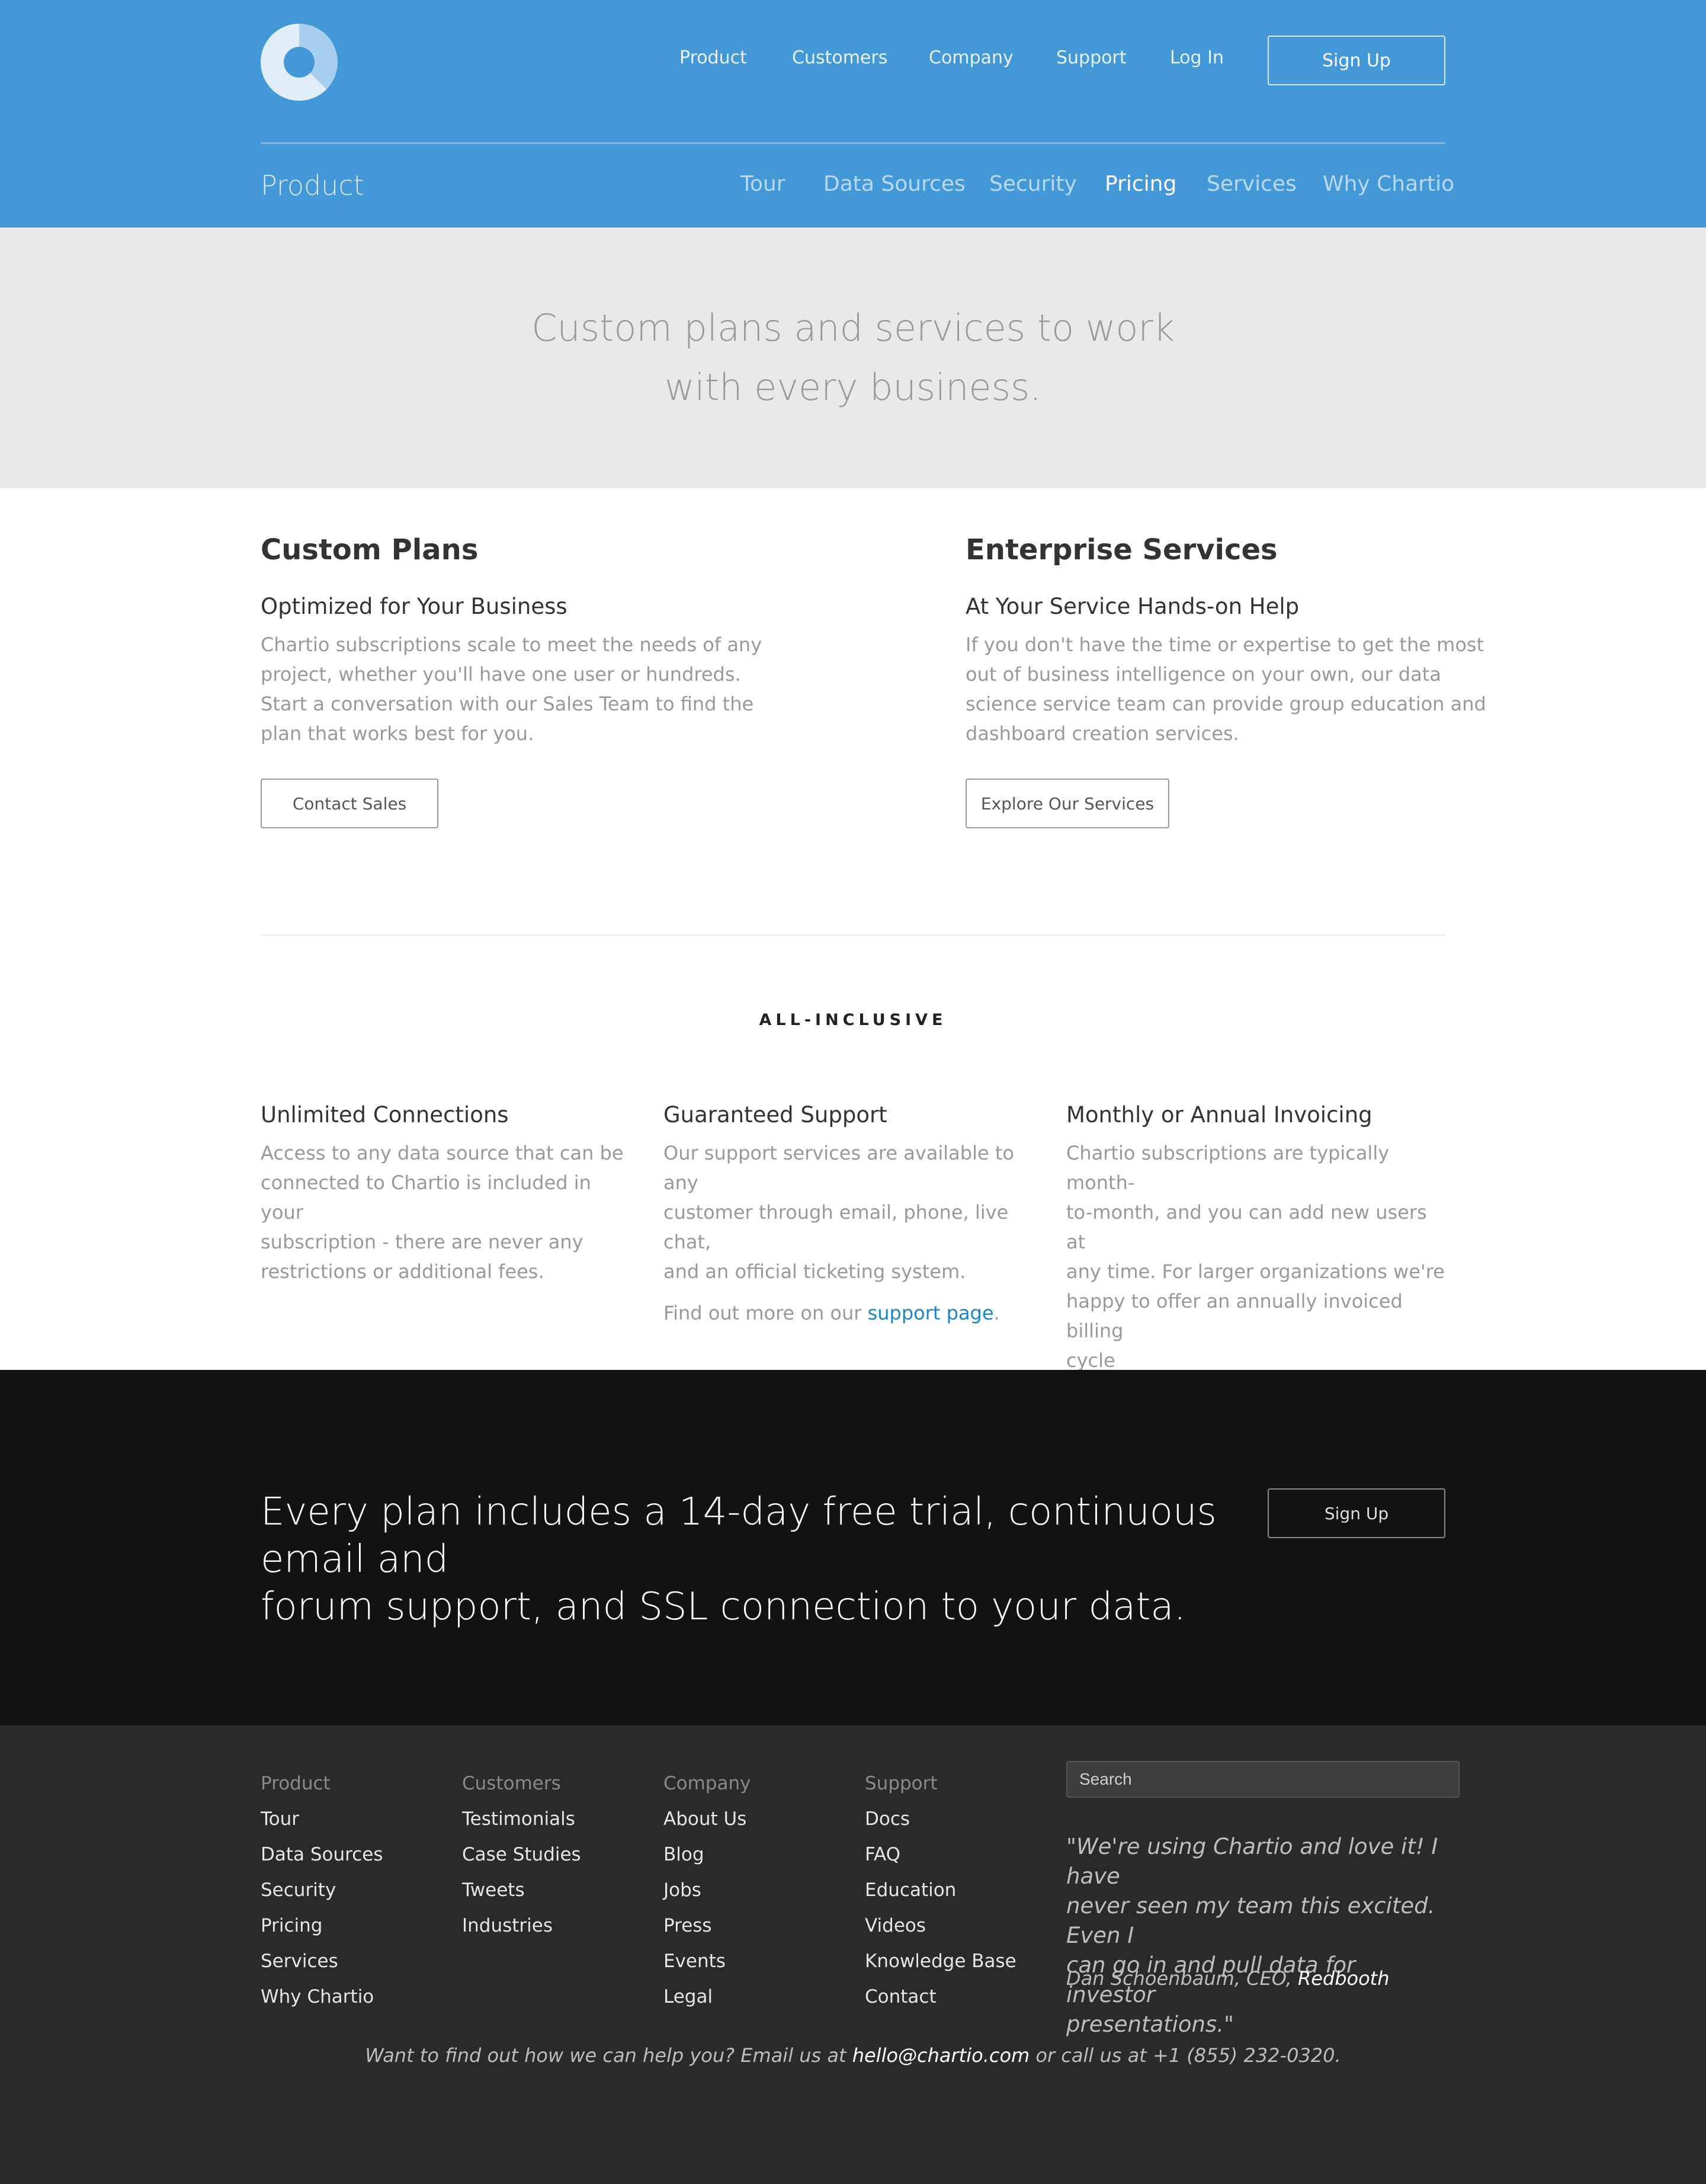 This screenshot has width=1706, height=2184. What do you see at coordinates (1388, 184) in the screenshot?
I see `subnav-why-chartio: Why Chartio` at bounding box center [1388, 184].